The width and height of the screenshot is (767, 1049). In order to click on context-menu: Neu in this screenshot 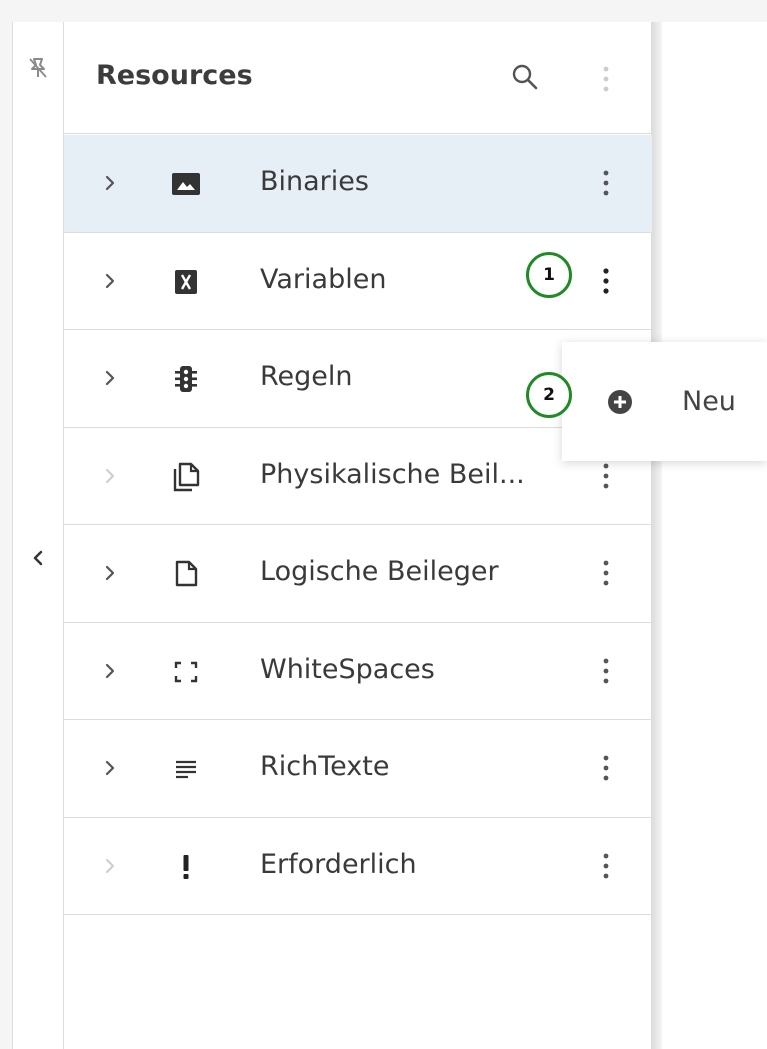, I will do `click(664, 401)`.